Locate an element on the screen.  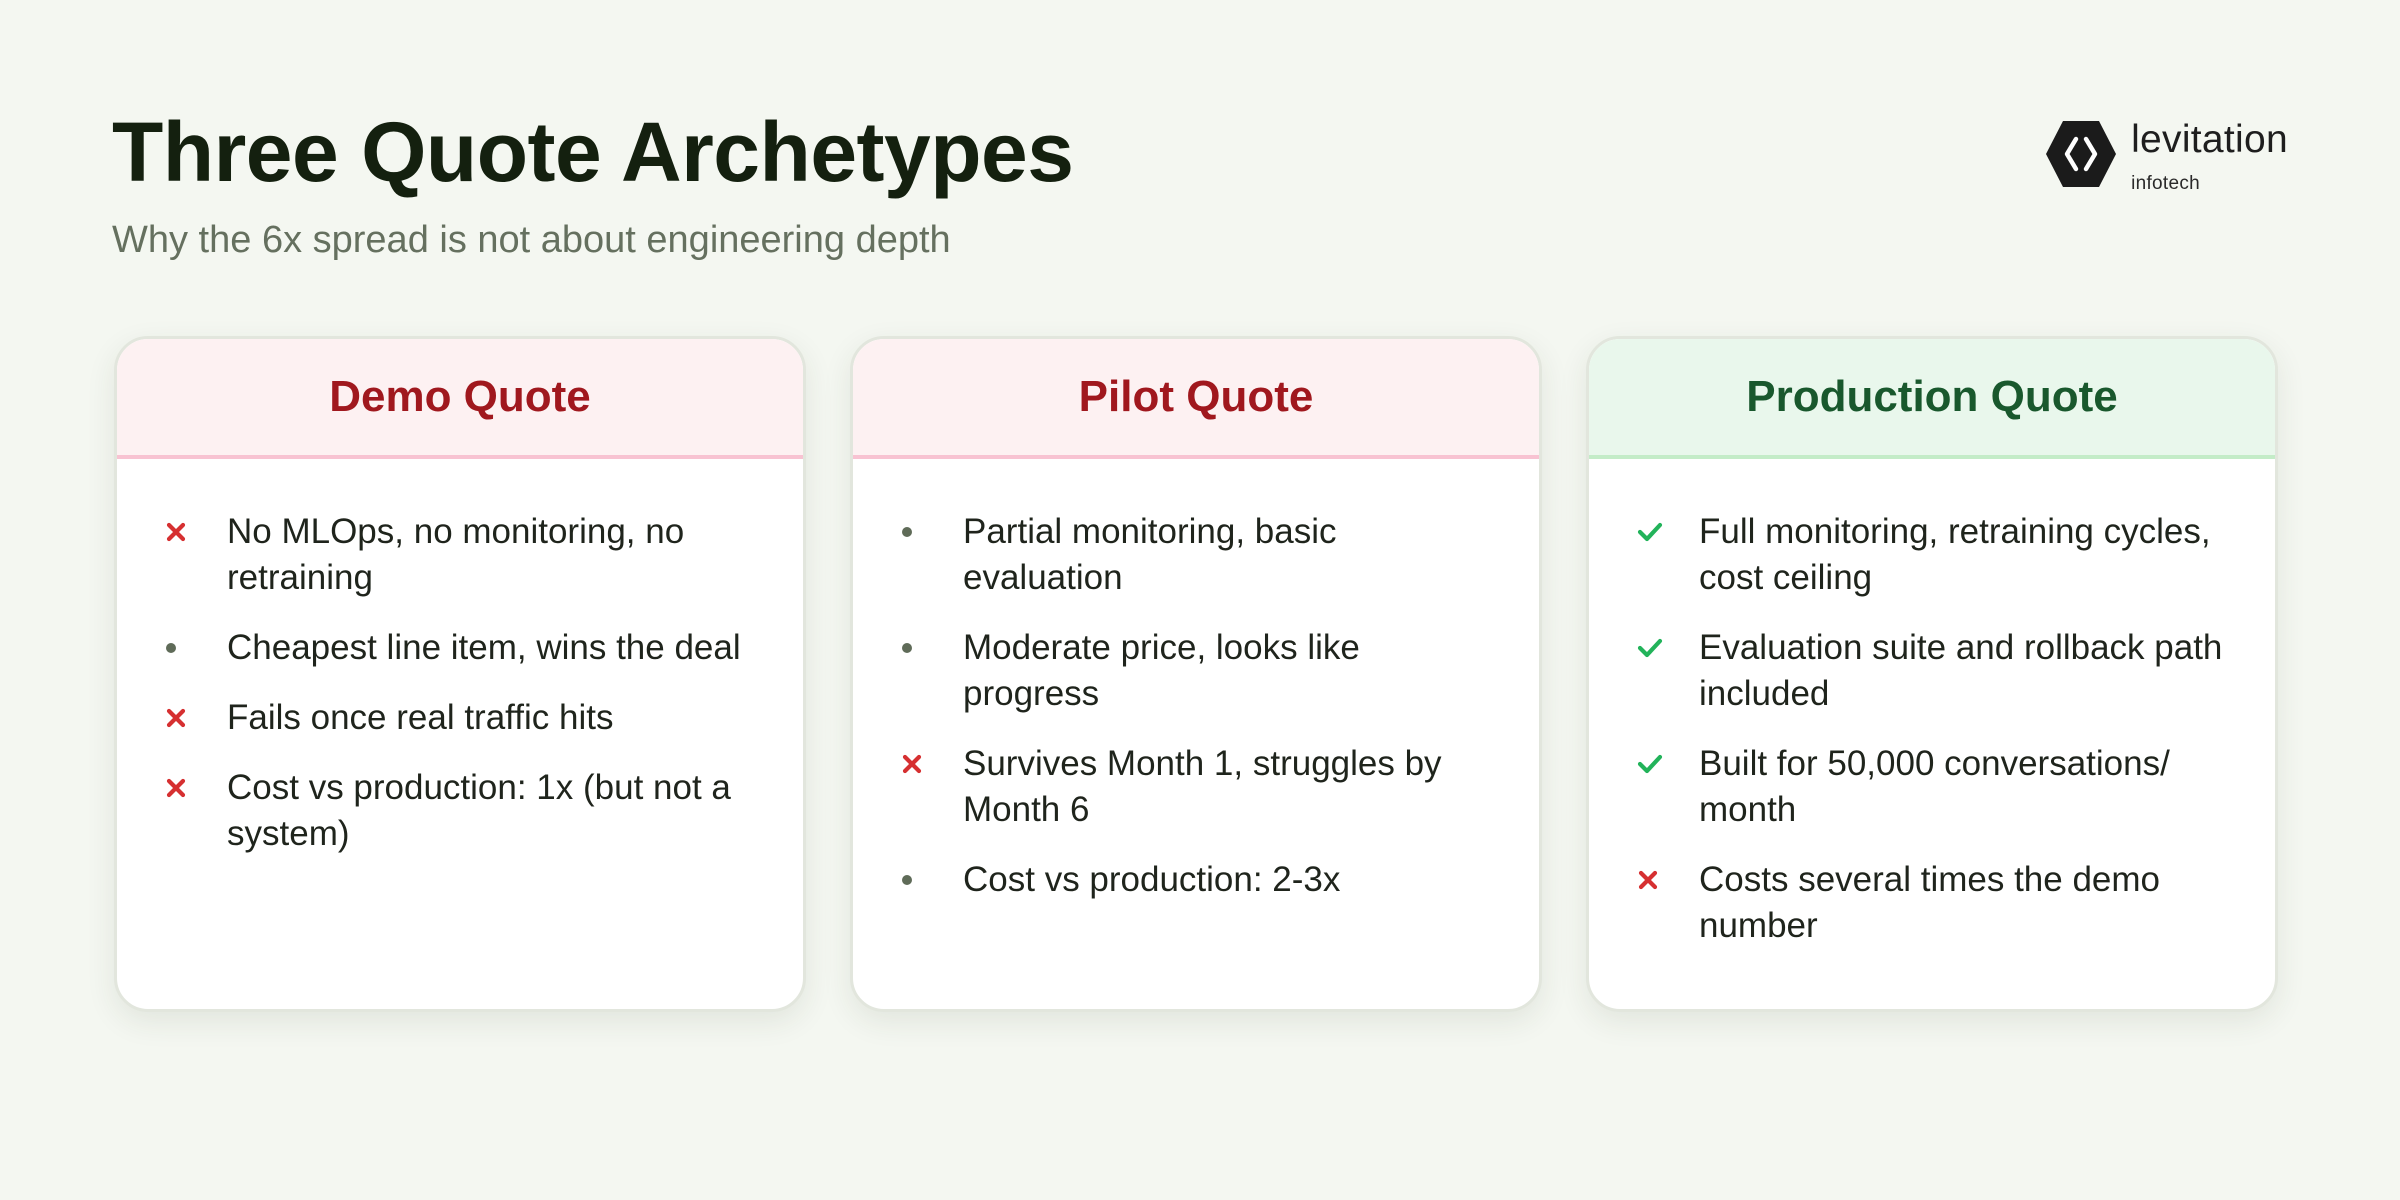
card-title: Pilot Quote is located at coordinates (1196, 396).